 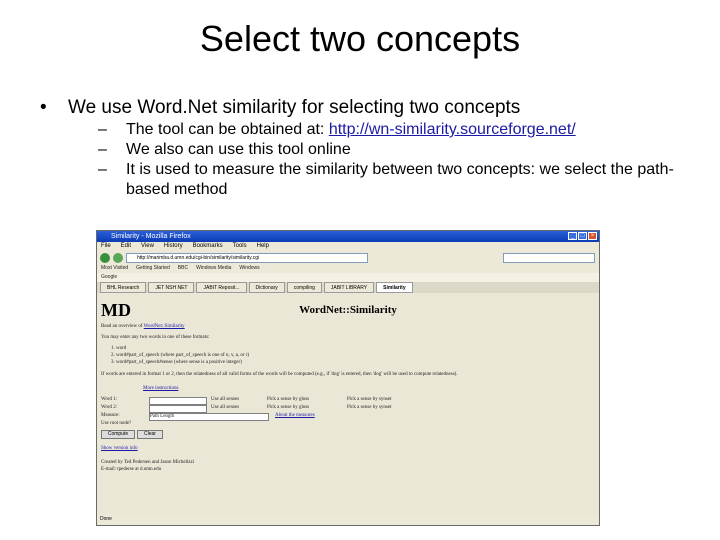 I want to click on word1-input, so click(x=178, y=401).